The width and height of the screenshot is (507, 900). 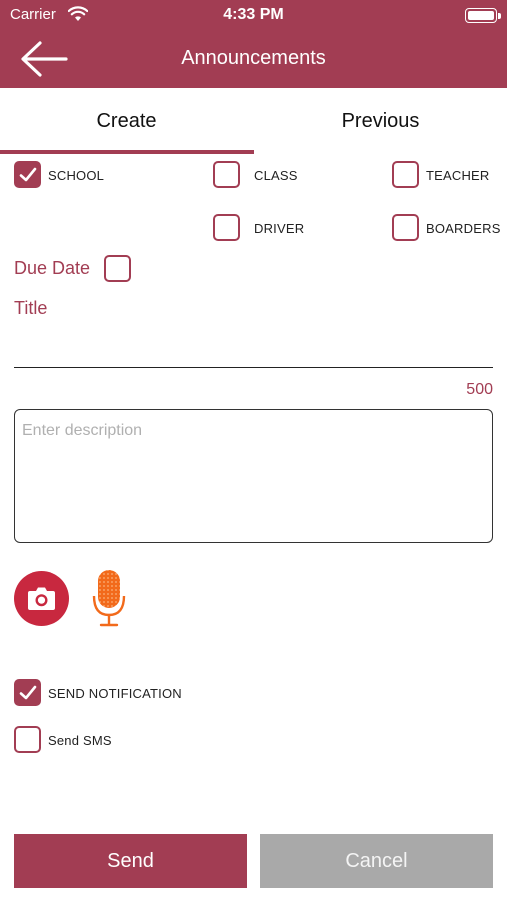 I want to click on send-notification-checkbox, so click(x=27, y=692).